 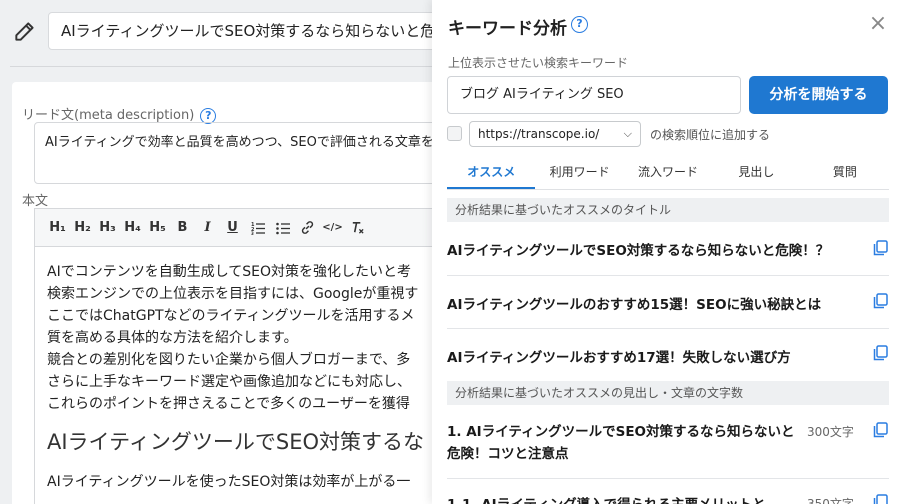 I want to click on tab-inflow-words: 流入ワード, so click(x=668, y=173).